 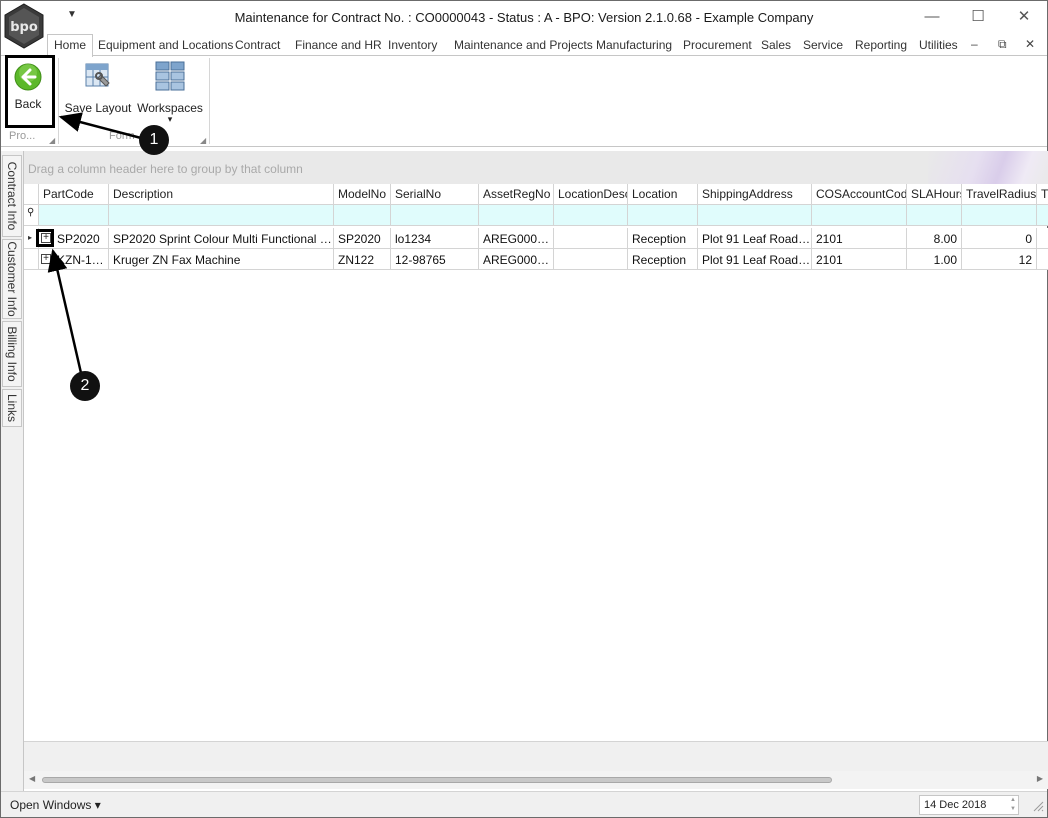 I want to click on filter-cell-partcode, so click(x=74, y=215).